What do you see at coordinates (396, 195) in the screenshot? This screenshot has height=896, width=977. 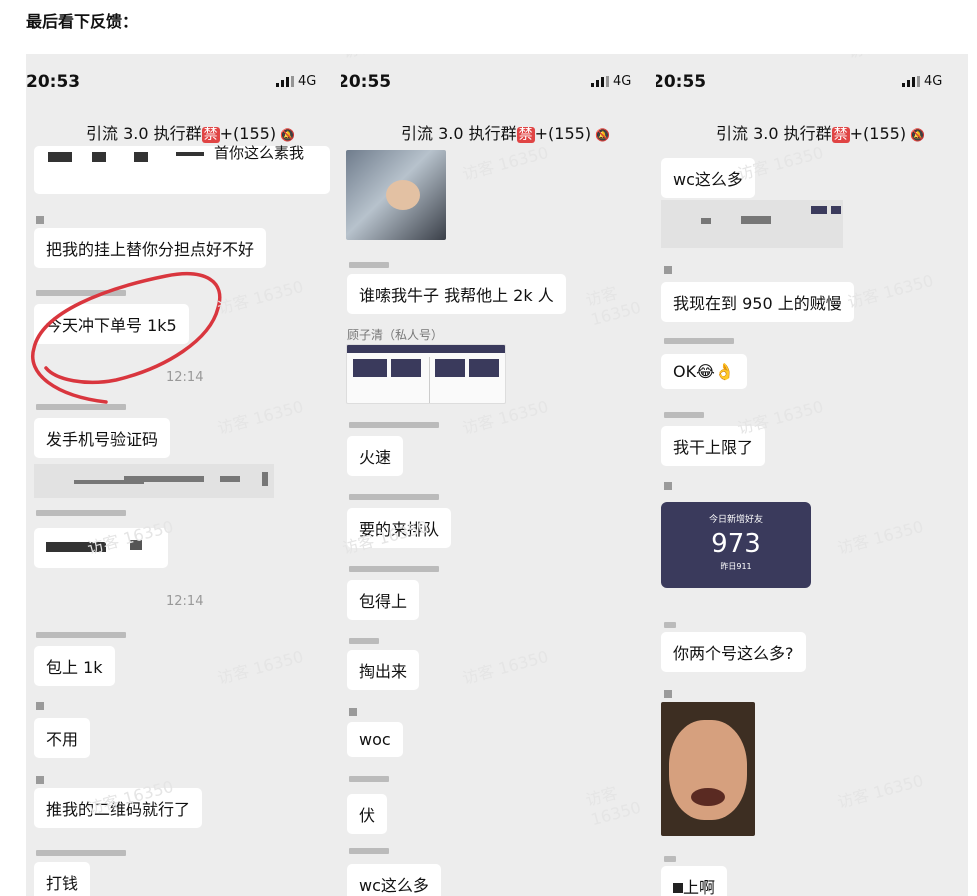 I see `shared-photo` at bounding box center [396, 195].